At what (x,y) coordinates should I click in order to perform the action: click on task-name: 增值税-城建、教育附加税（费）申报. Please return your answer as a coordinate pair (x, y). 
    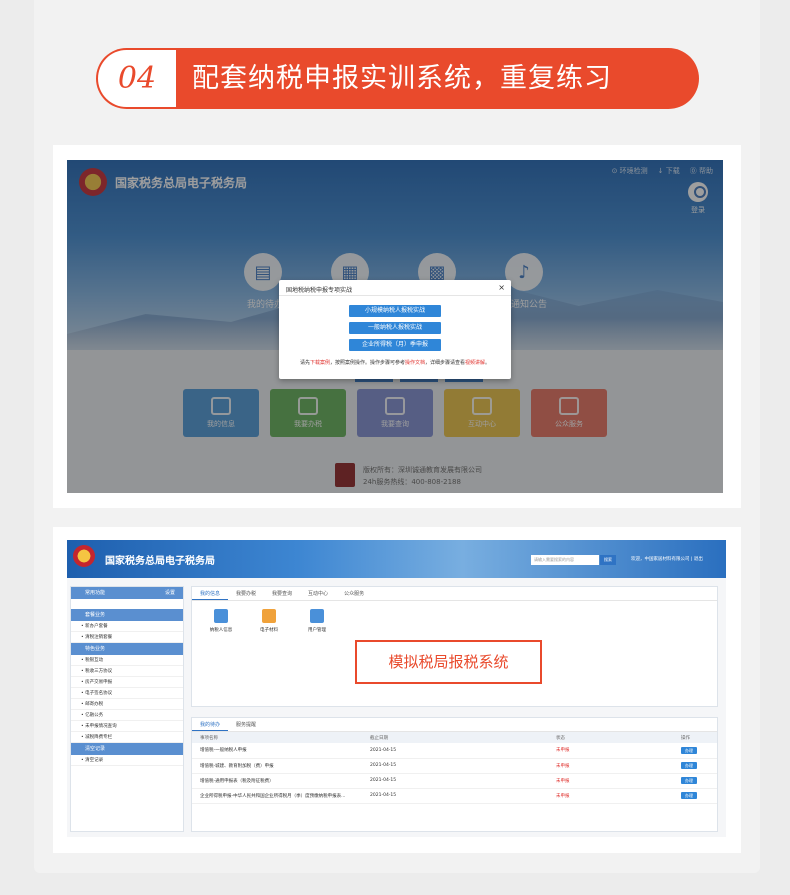
    Looking at the image, I should click on (277, 766).